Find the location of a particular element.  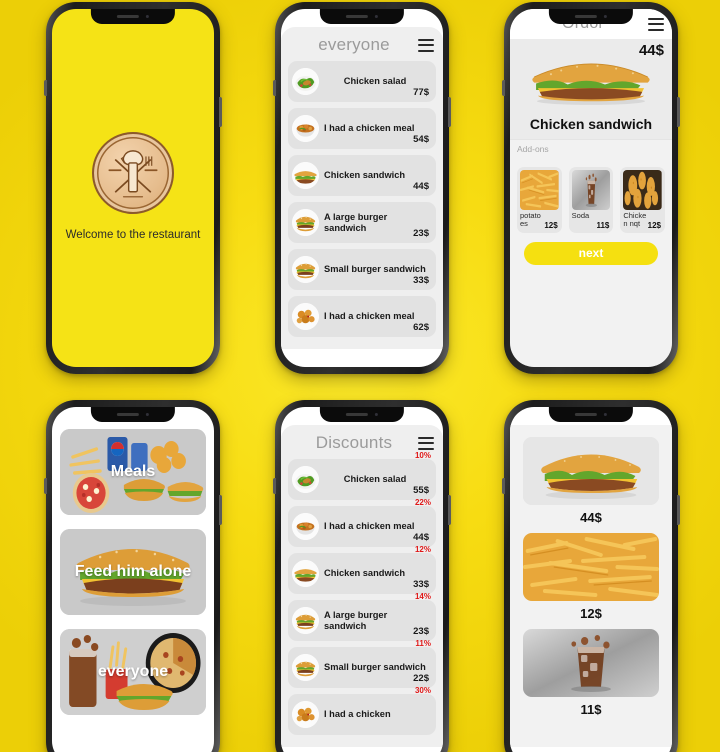

list-item: Small burger sandwich 33$ is located at coordinates (362, 269).